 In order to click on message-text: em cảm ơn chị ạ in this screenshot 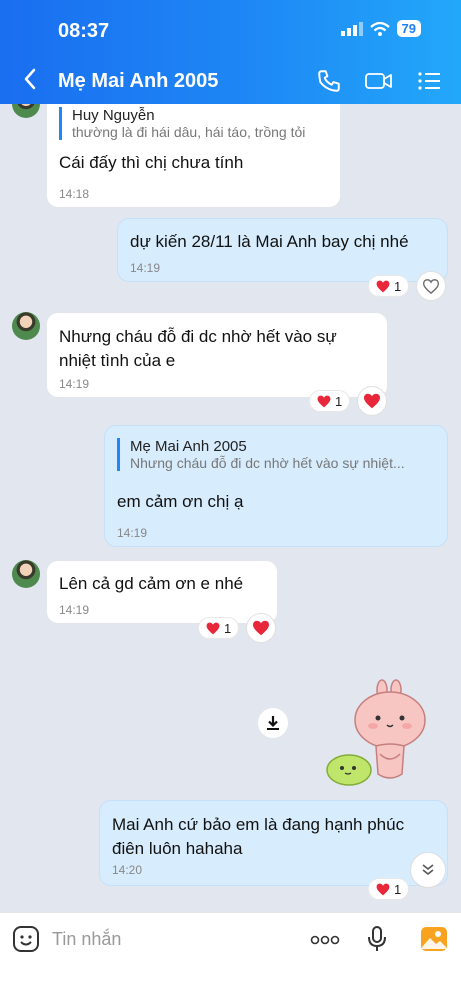, I will do `click(180, 501)`.